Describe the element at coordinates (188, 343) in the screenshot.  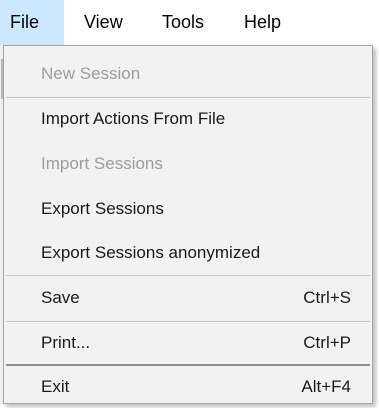
I see `menu-item-print: Print... Ctrl+P` at that location.